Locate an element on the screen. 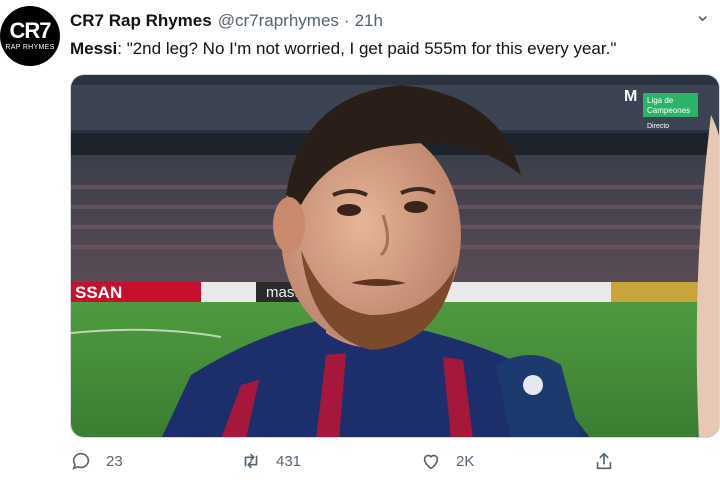  reply-count: 23 is located at coordinates (114, 461).